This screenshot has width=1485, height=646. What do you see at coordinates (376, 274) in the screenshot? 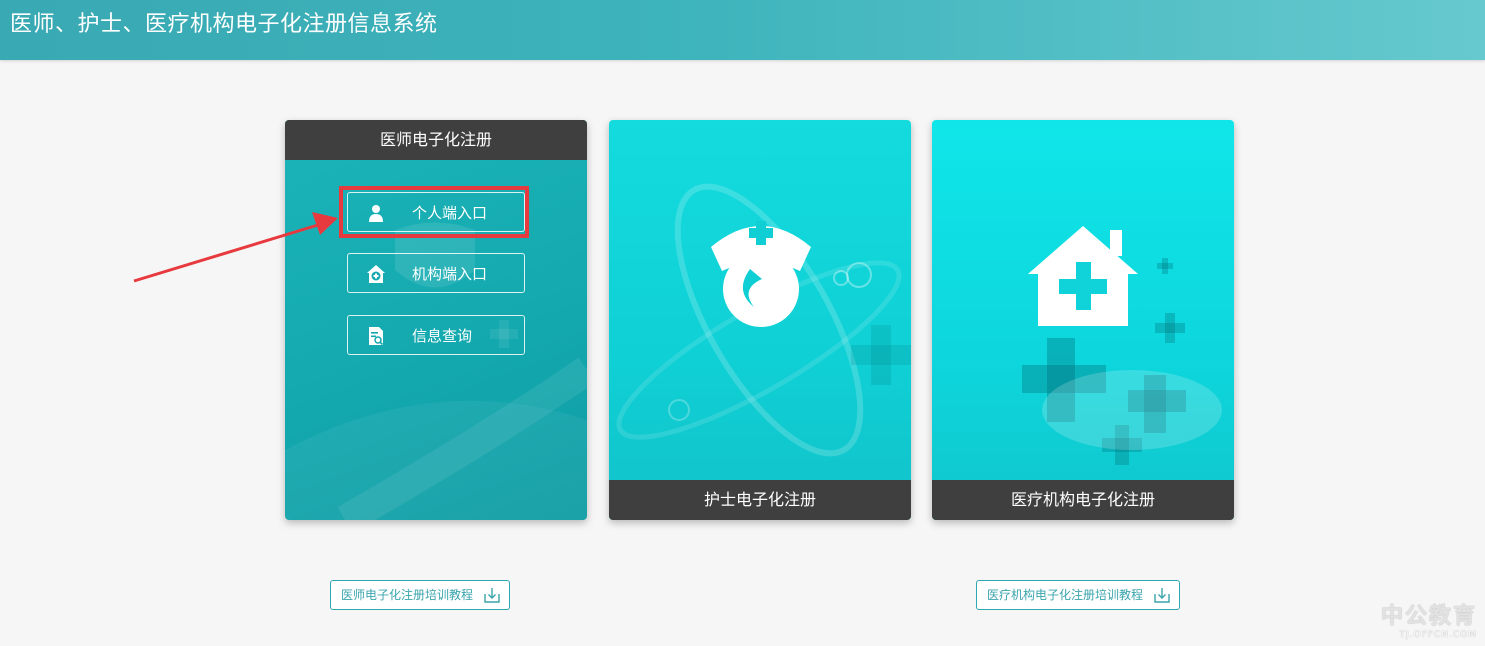
I see `institution-icon` at bounding box center [376, 274].